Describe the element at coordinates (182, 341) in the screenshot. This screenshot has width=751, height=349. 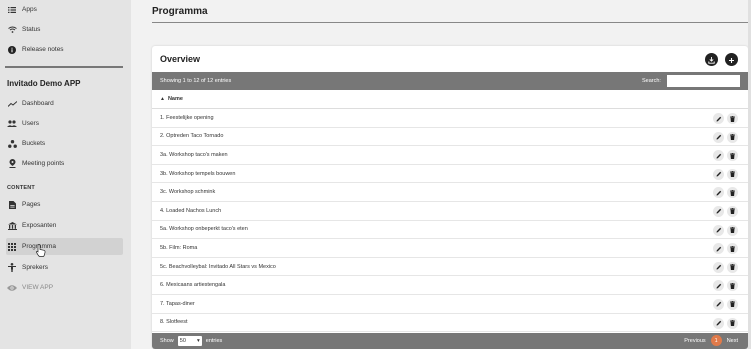
I see `page-length-value: 50` at that location.